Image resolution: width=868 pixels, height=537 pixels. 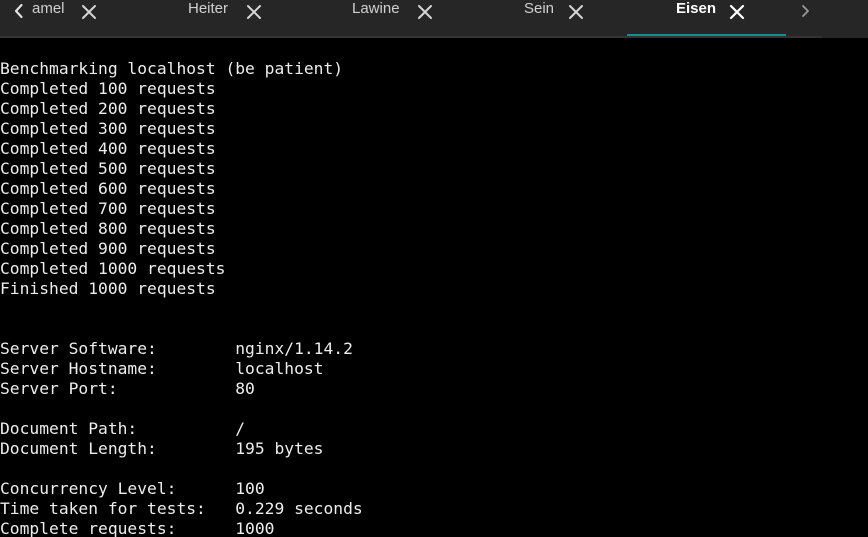 I want to click on terminal-line: Completed 900 requests, so click(x=108, y=248).